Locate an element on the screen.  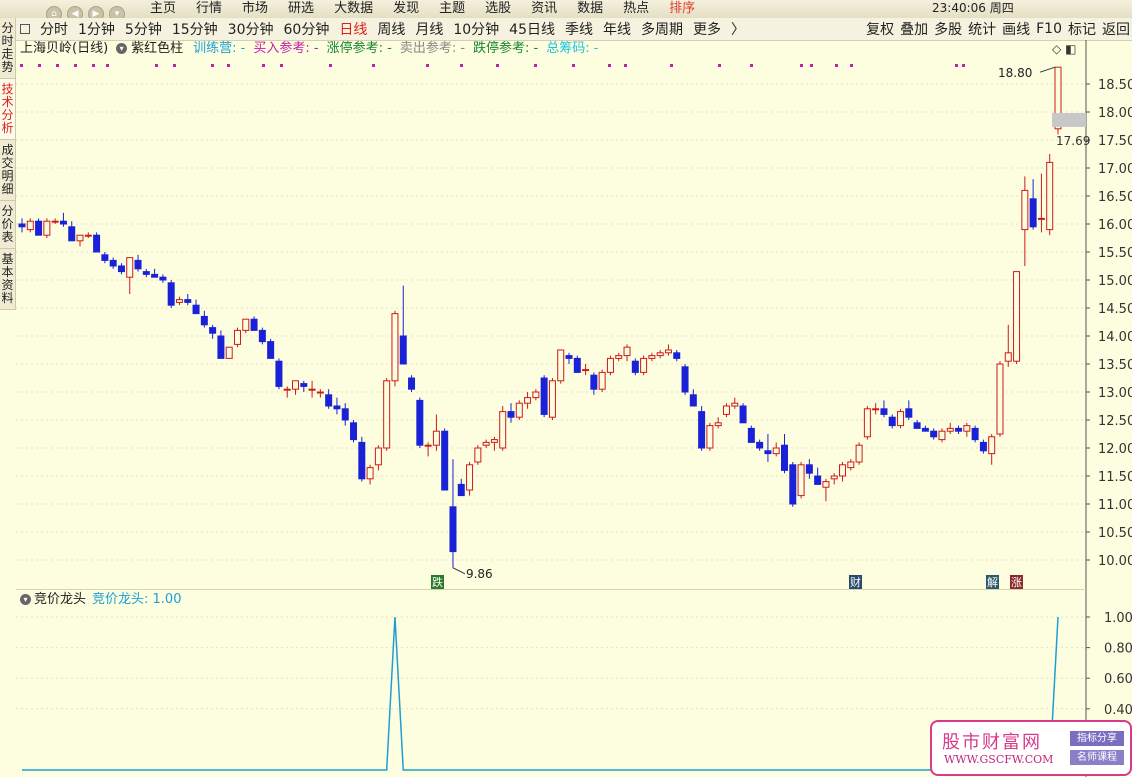
nav-item-0: 主页 is located at coordinates (163, 9).